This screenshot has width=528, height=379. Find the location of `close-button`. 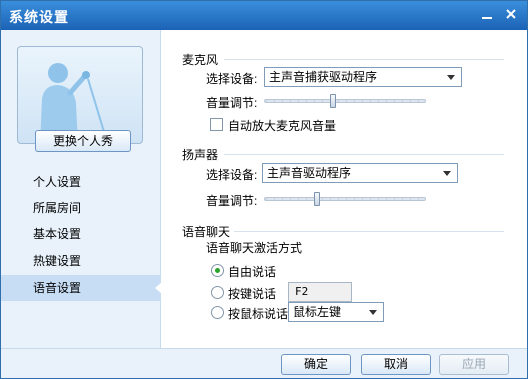

close-button is located at coordinates (511, 15).